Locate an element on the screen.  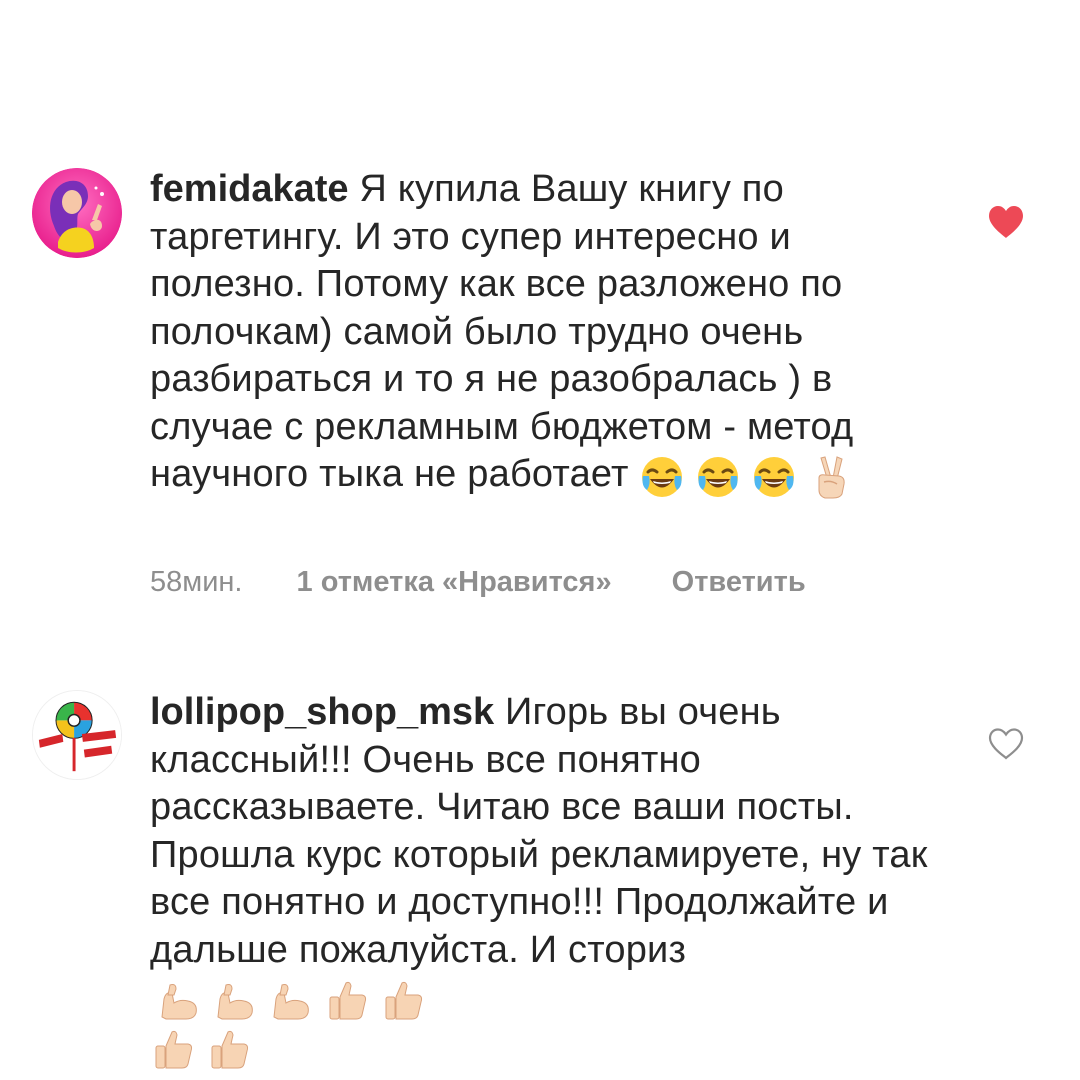
woman-avatar-icon is located at coordinates (77, 213).